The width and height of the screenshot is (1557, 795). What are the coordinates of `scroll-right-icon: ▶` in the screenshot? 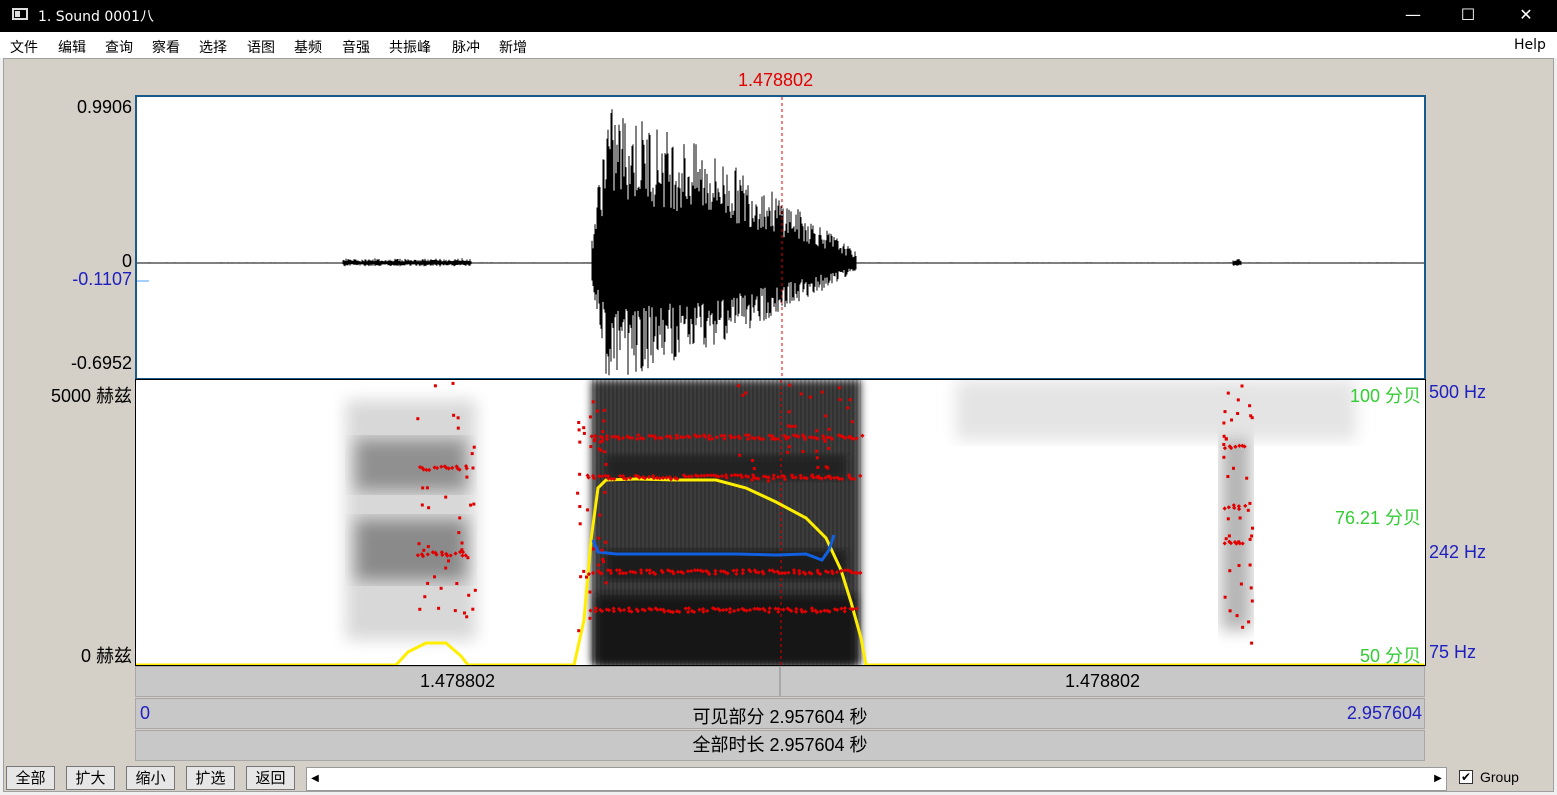 It's located at (1438, 779).